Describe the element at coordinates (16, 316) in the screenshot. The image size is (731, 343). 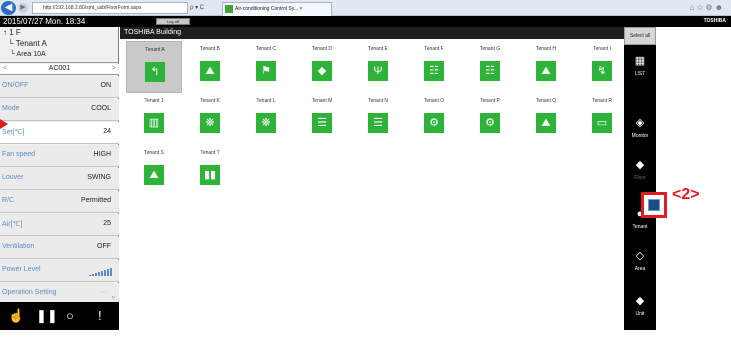
I see `hand-icon: ☝` at that location.